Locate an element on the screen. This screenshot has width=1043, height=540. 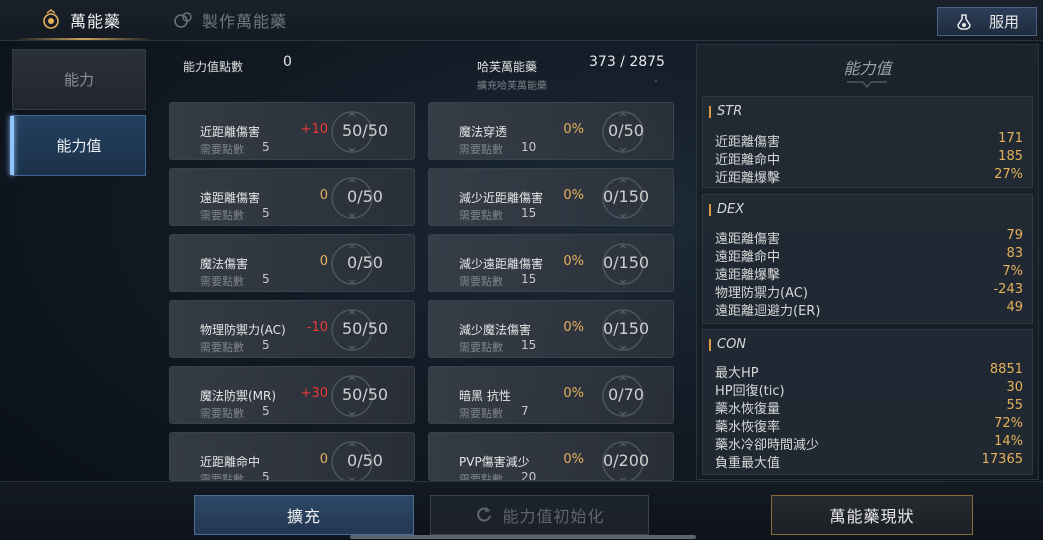
stat-level: 0/200 is located at coordinates (626, 460).